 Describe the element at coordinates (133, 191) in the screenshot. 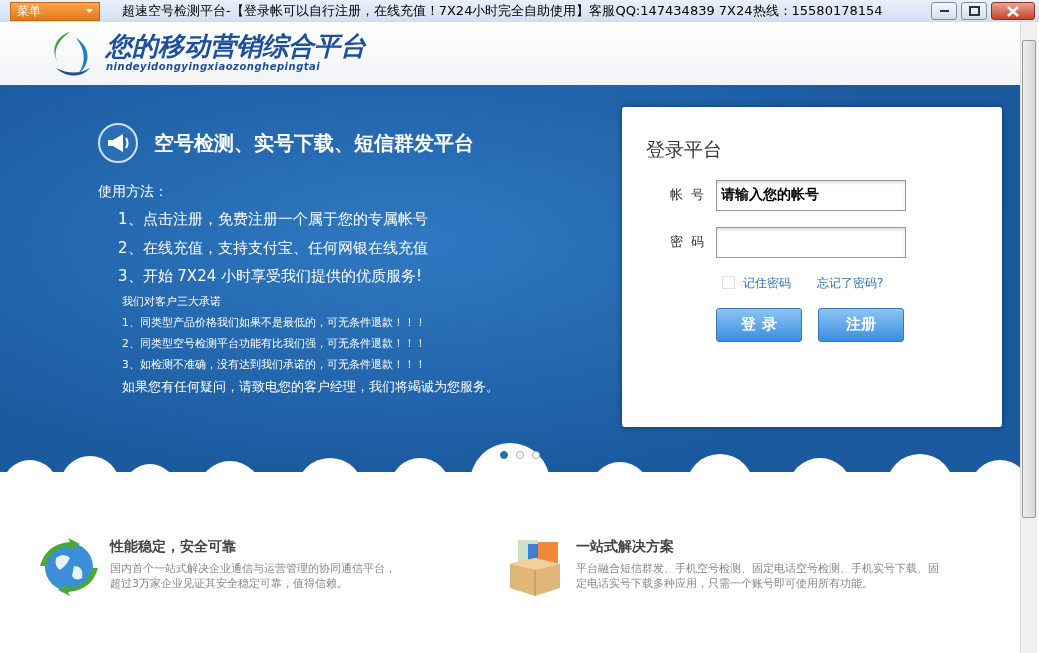

I see `usage-title: 使用方法：` at that location.